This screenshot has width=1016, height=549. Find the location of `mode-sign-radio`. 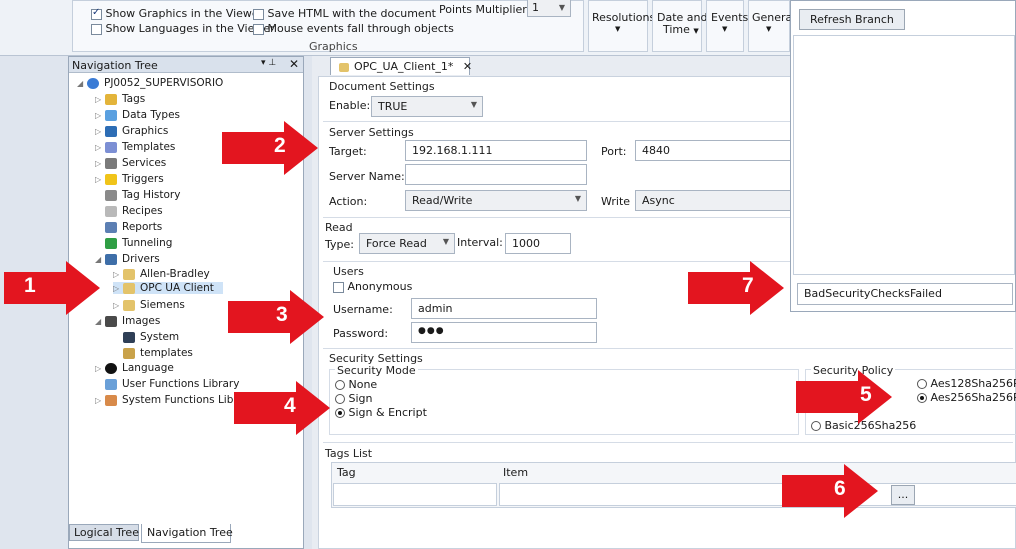

mode-sign-radio is located at coordinates (340, 399).